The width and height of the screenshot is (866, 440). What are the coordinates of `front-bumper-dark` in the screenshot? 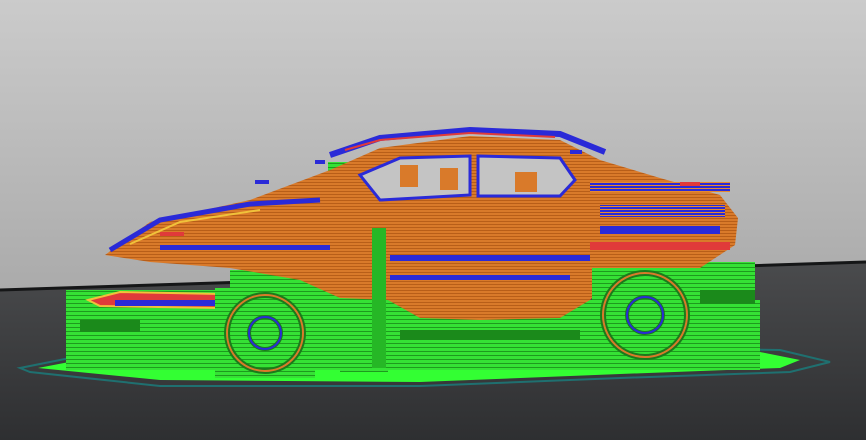 It's located at (165, 303).